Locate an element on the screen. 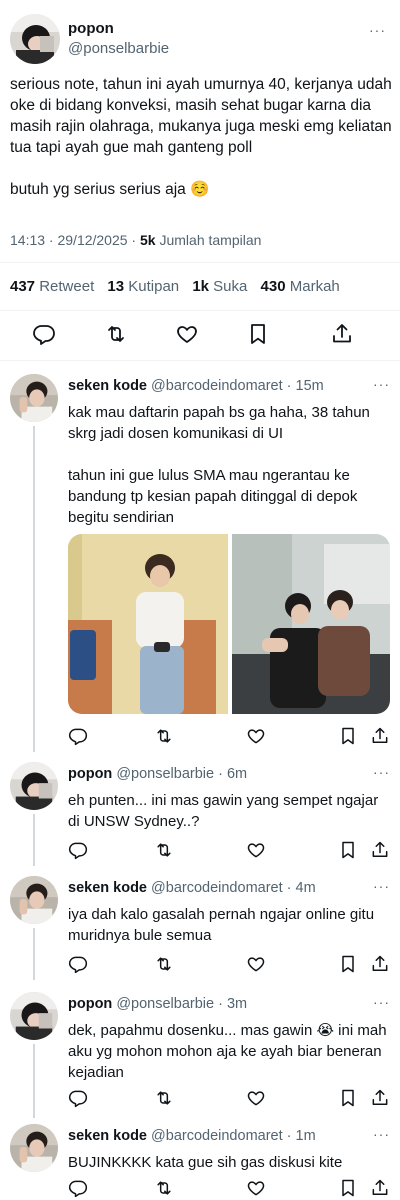 The width and height of the screenshot is (400, 1200). stat-retweets: 437 Retweet is located at coordinates (52, 286).